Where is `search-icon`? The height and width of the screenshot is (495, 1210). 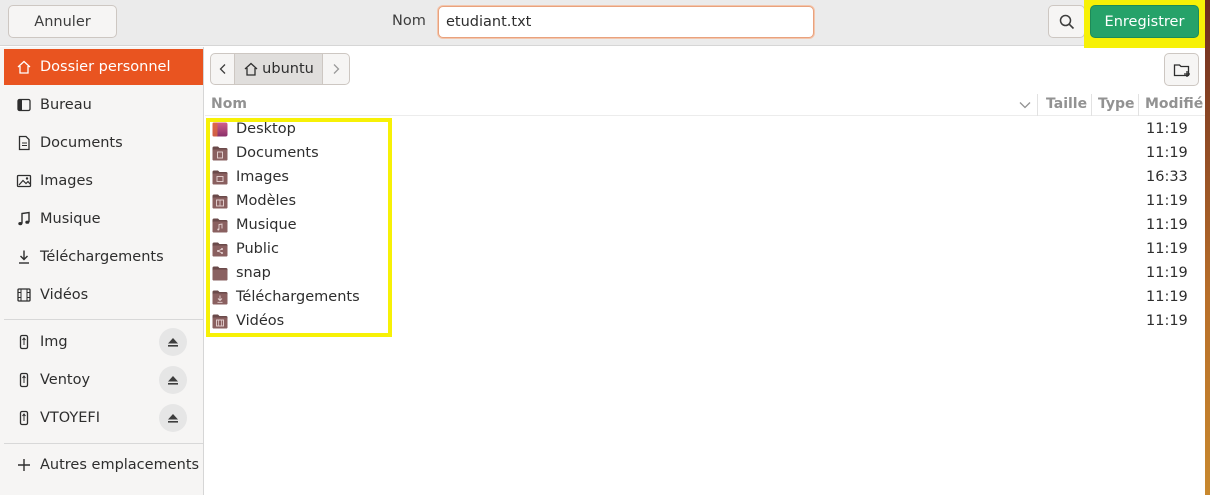 search-icon is located at coordinates (1066, 21).